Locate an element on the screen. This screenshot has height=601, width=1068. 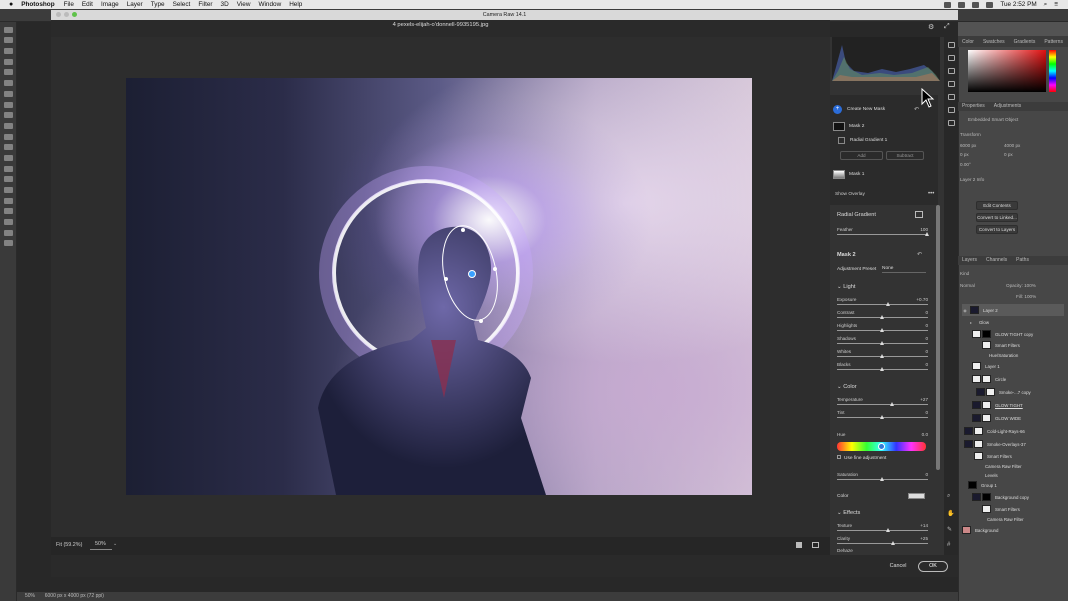
layer-row: ◉ Layer 2 is located at coordinates (1013, 310).